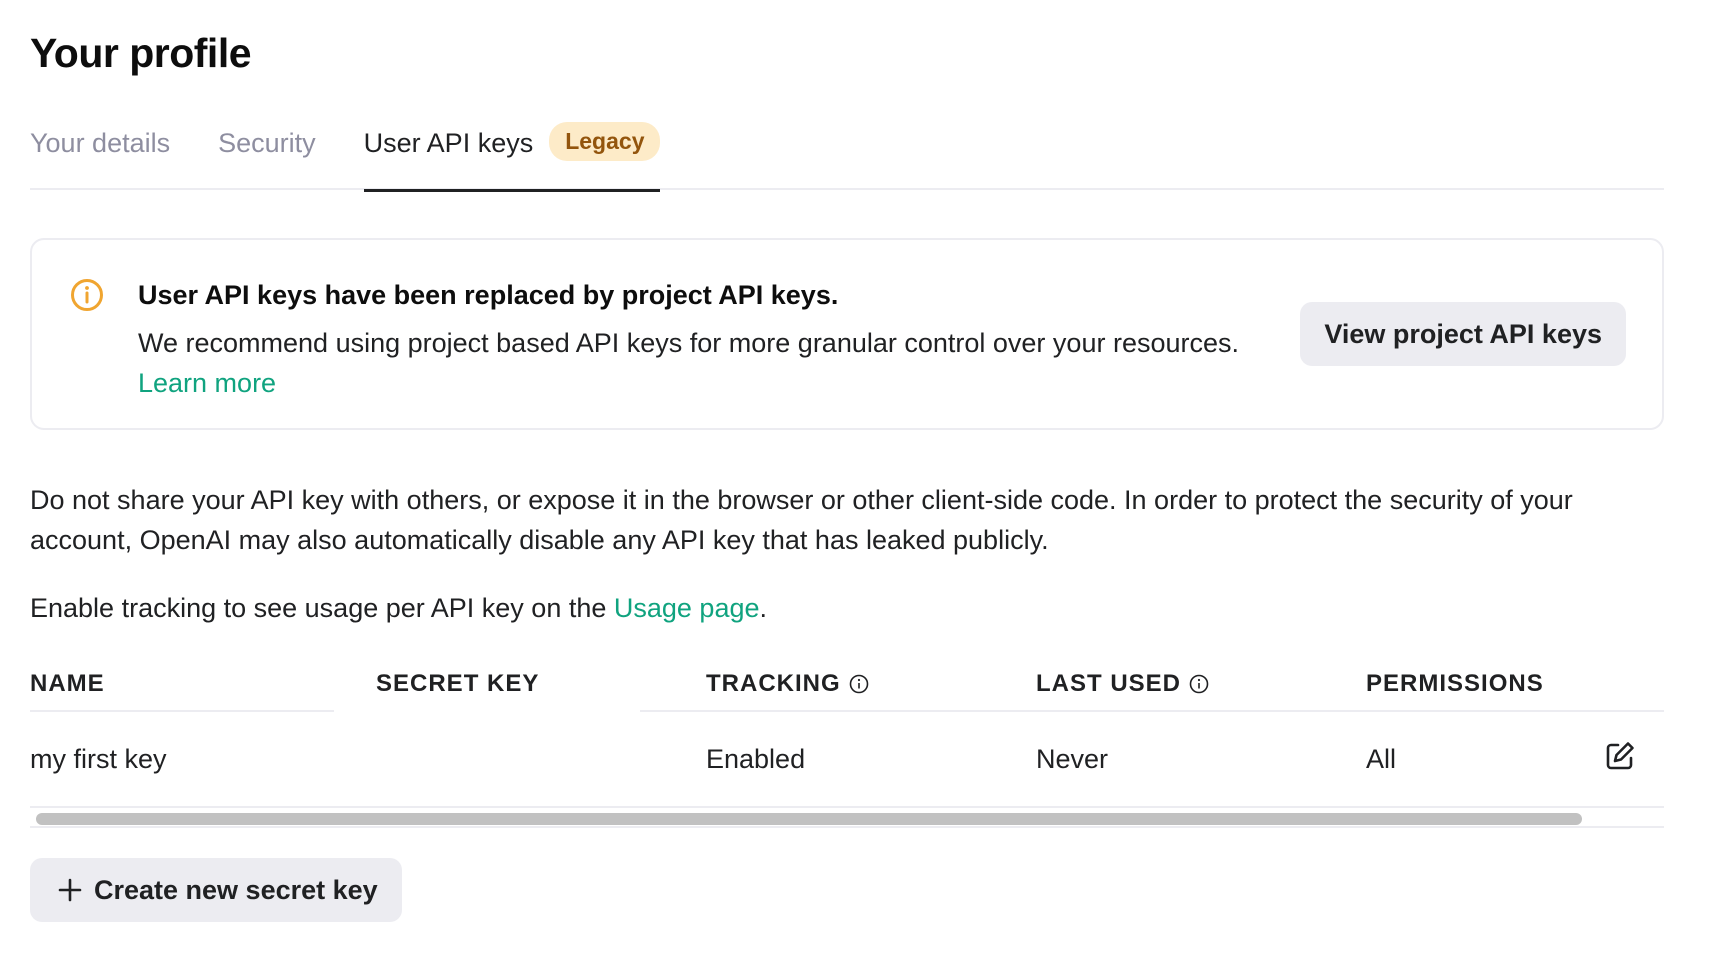 This screenshot has width=1714, height=980. I want to click on tab-your-details: Your details, so click(100, 155).